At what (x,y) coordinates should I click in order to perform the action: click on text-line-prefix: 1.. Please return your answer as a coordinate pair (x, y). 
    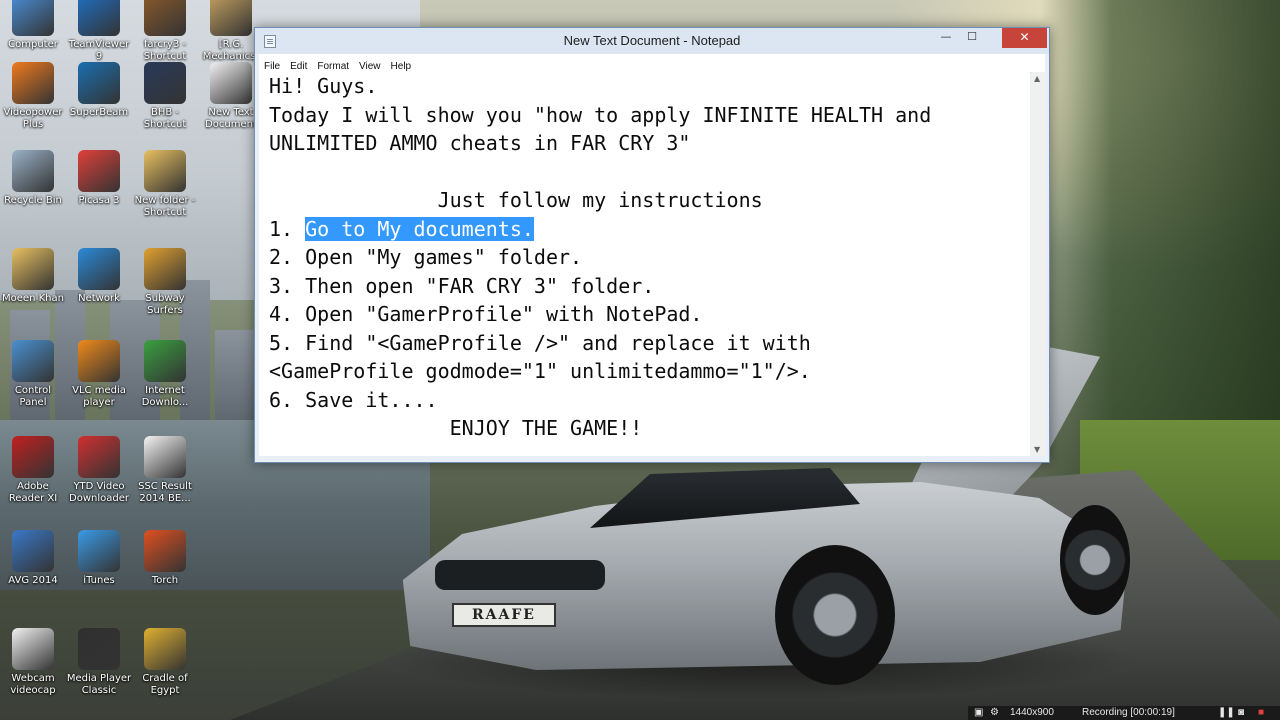
    Looking at the image, I should click on (287, 228).